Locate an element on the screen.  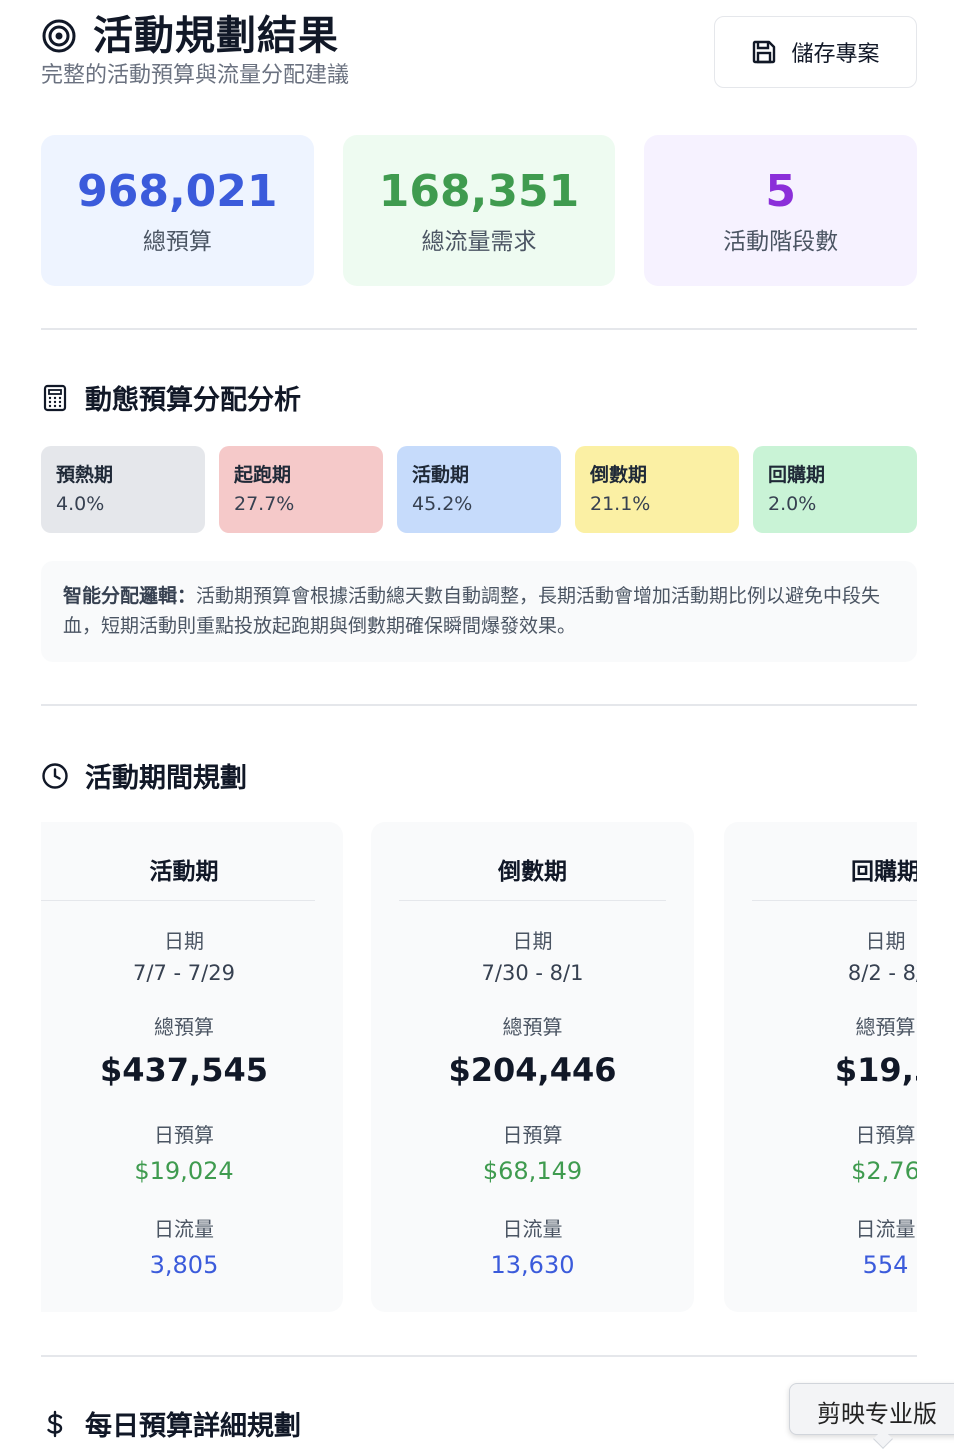
save-button-label: 儲存專案 is located at coordinates (835, 54).